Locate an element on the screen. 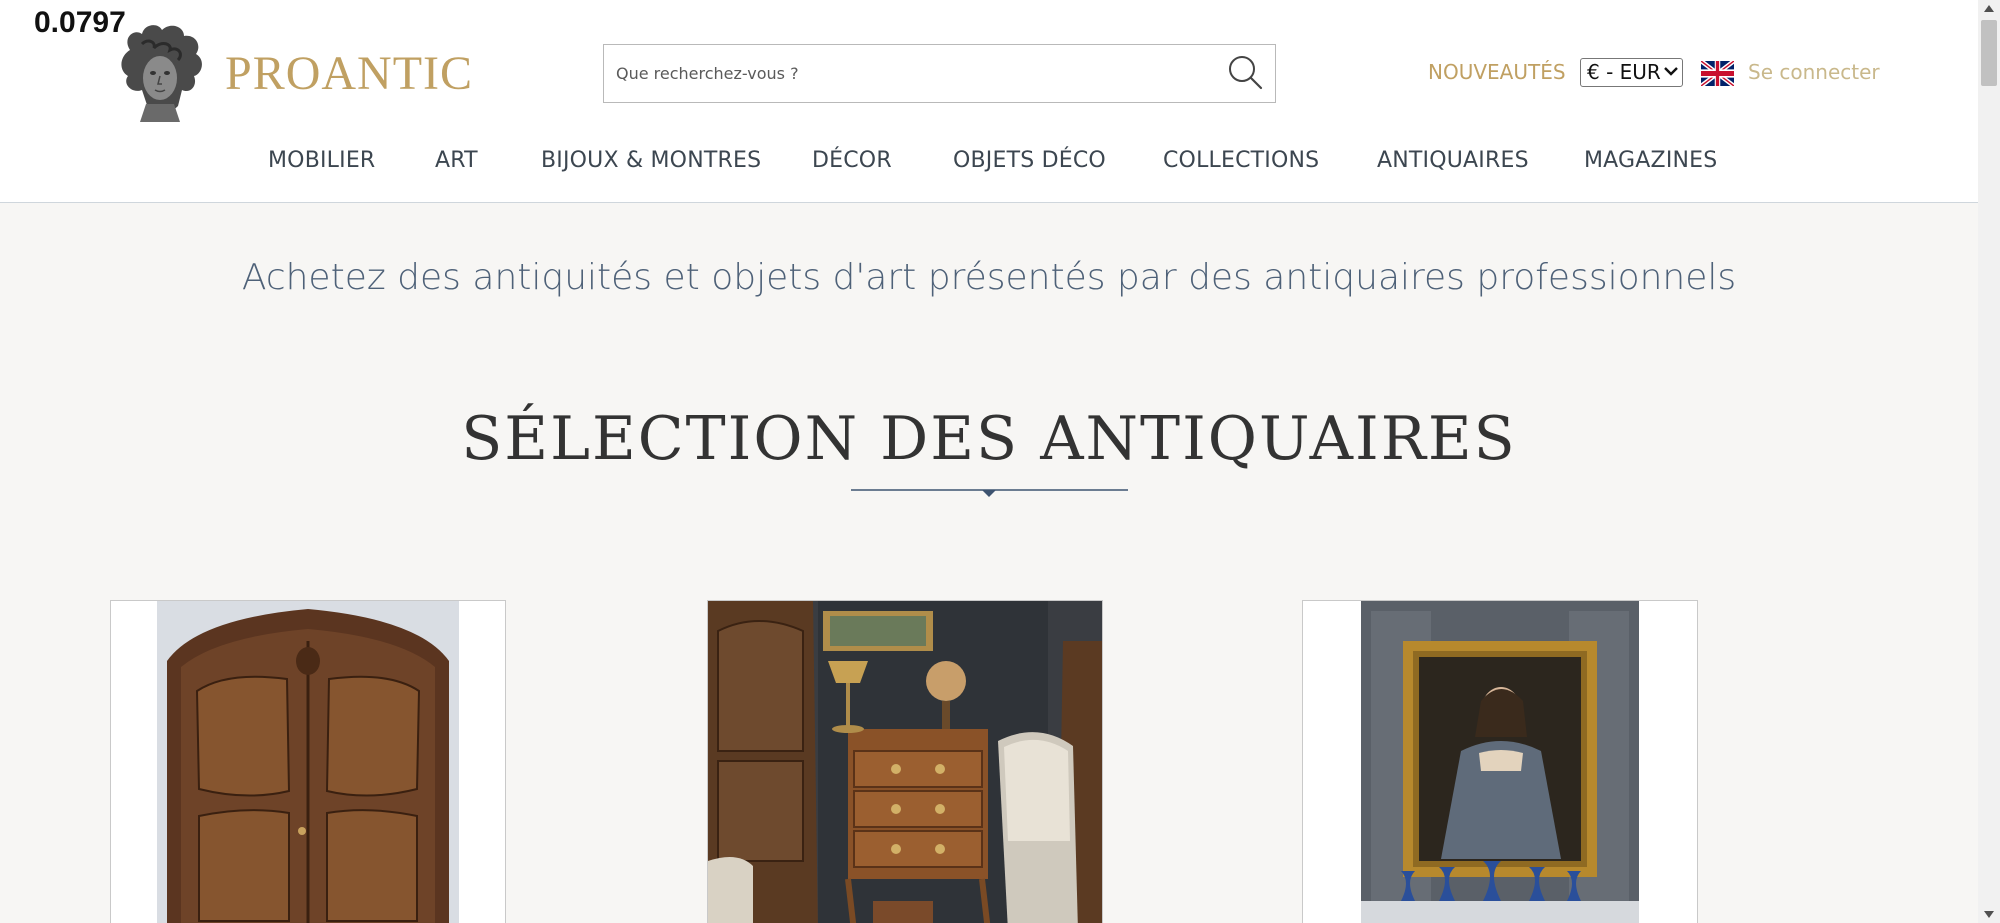  armoire-image-icon is located at coordinates (308, 762).